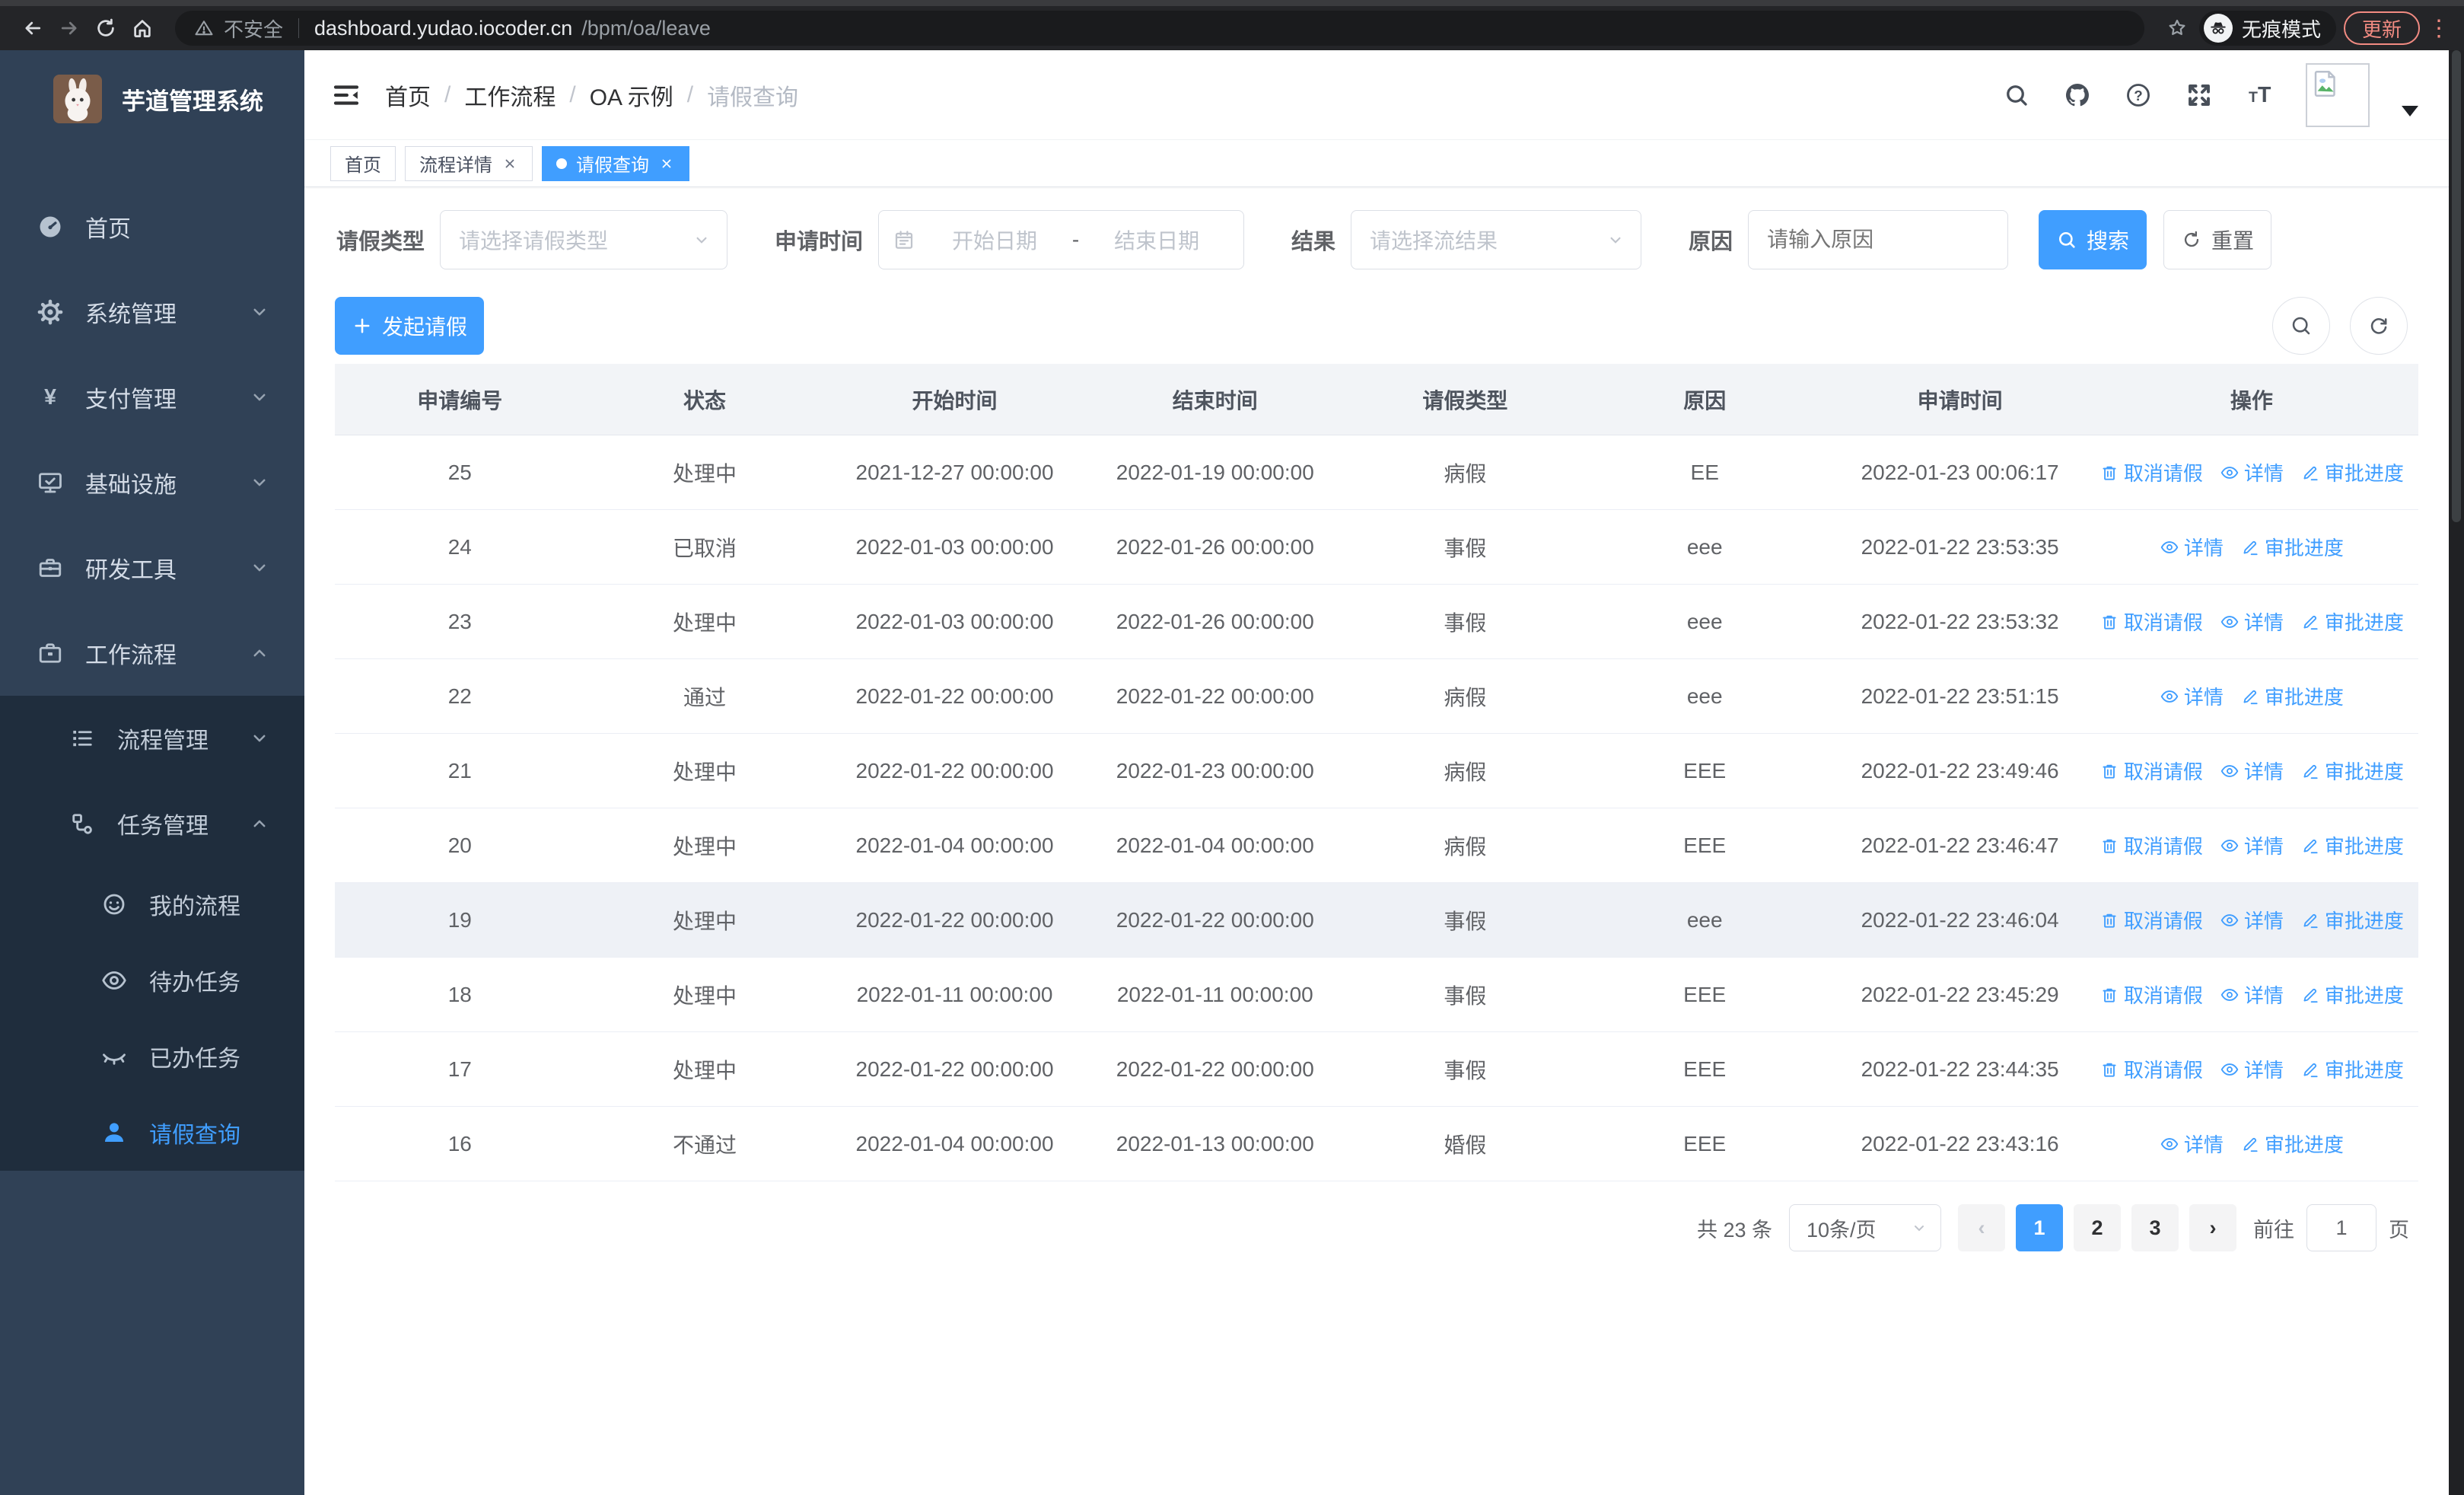 Image resolution: width=2464 pixels, height=1495 pixels. What do you see at coordinates (152, 397) in the screenshot?
I see `sidebar-item-payment: ¥ 支付管理` at bounding box center [152, 397].